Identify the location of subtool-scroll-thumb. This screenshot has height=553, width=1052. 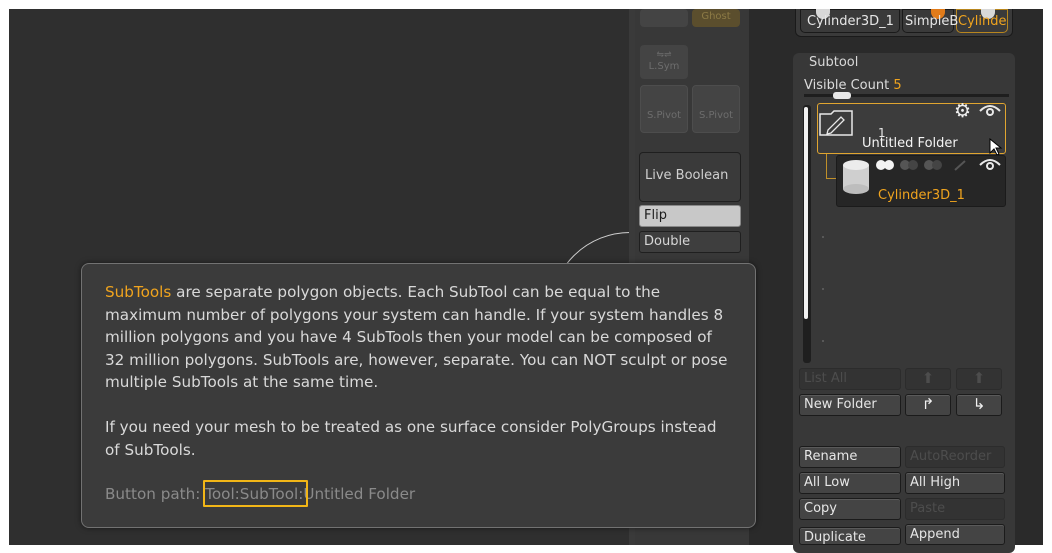
(806, 213).